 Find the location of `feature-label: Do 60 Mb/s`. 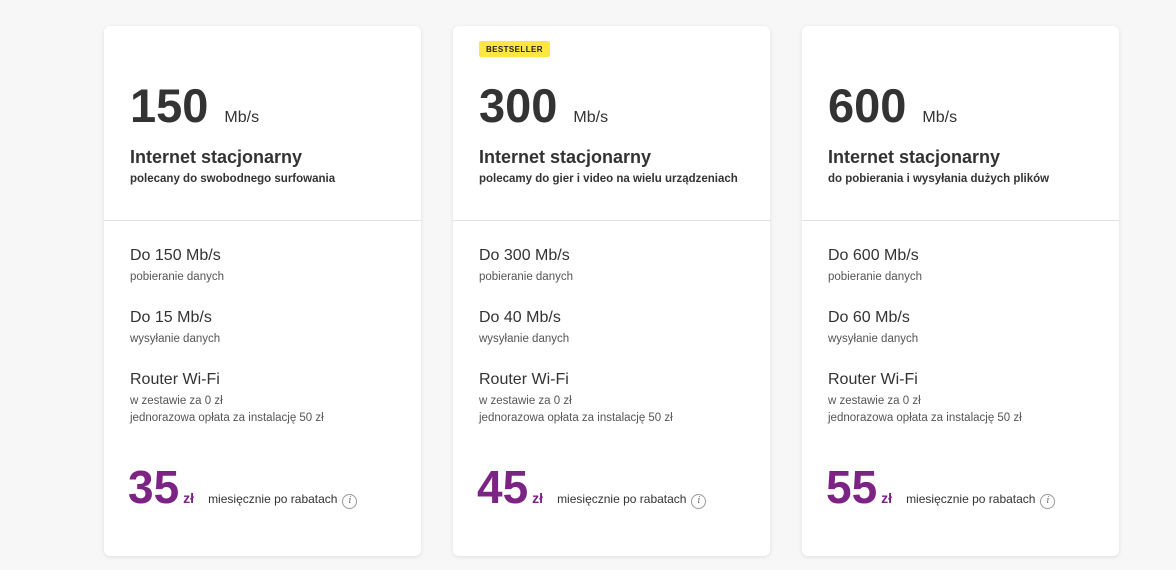

feature-label: Do 60 Mb/s is located at coordinates (869, 317).